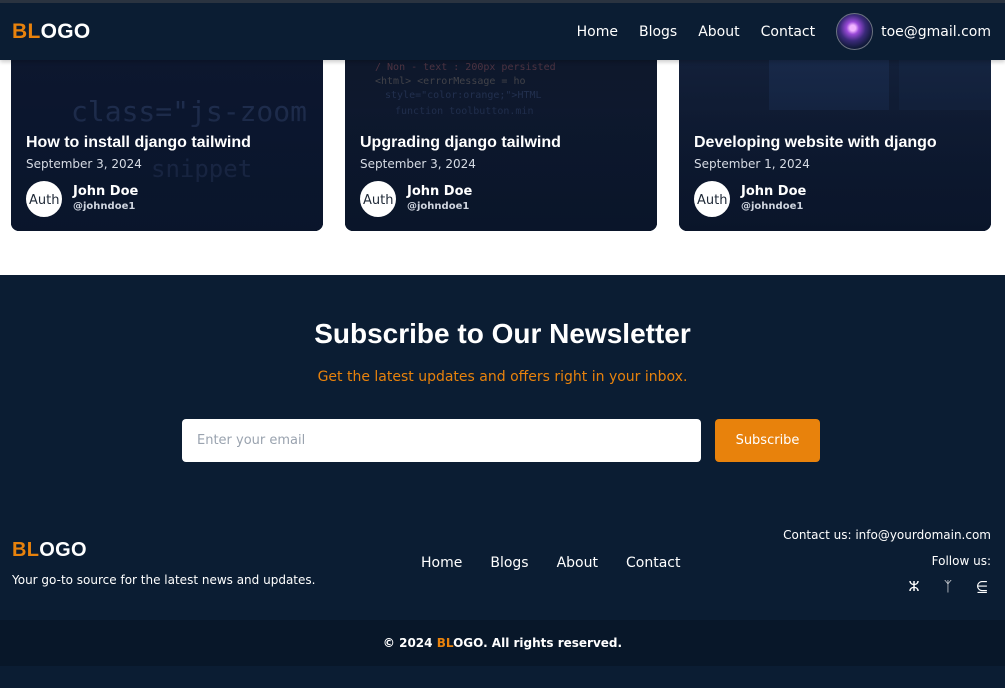 The image size is (1005, 688). Describe the element at coordinates (718, 32) in the screenshot. I see `nav-about-link: About` at that location.